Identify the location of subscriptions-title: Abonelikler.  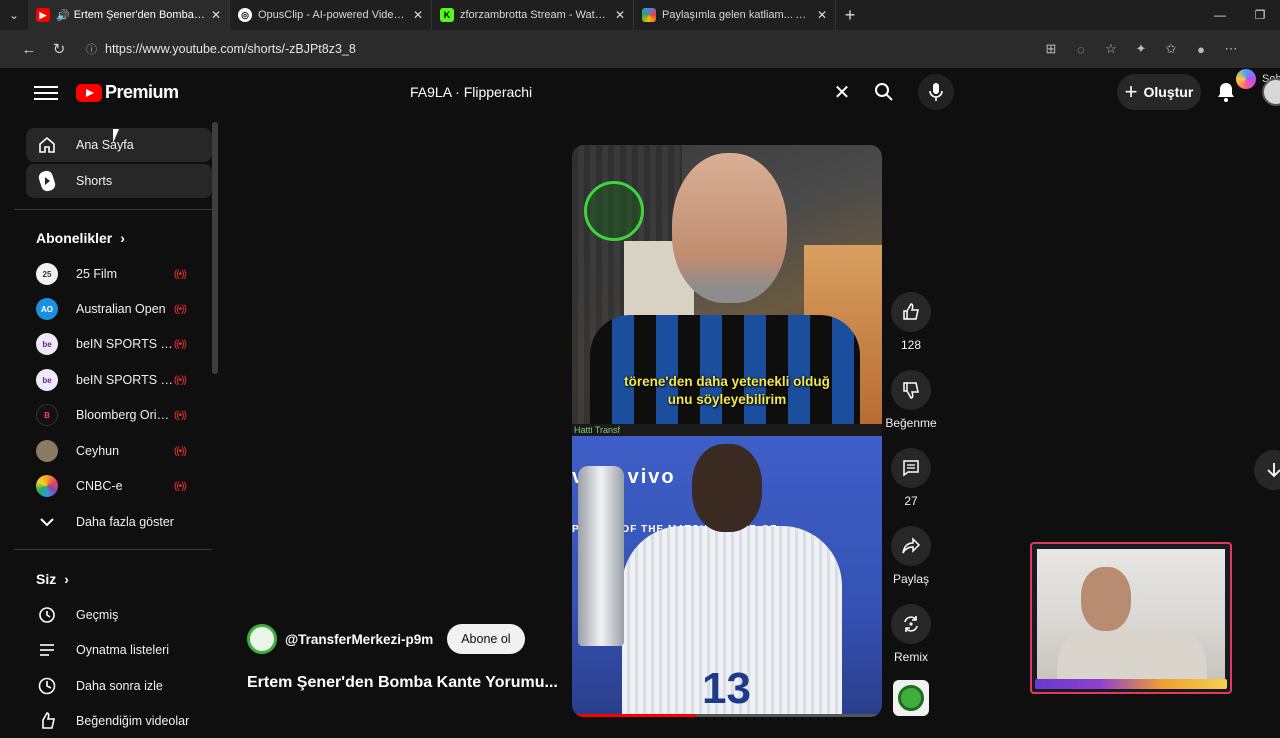
(74, 238).